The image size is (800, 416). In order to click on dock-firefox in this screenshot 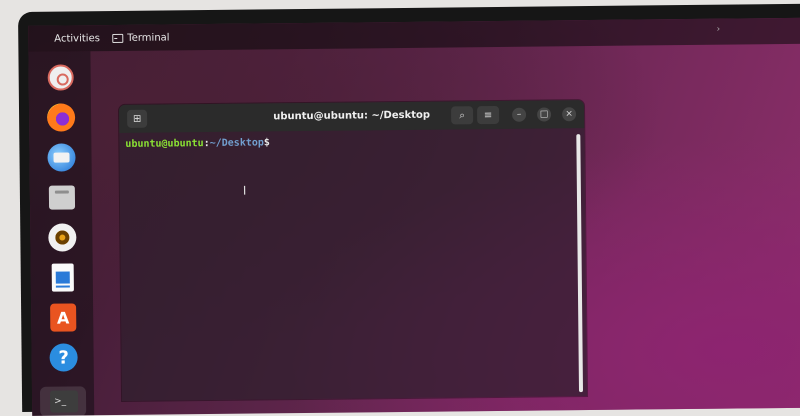, I will do `click(61, 117)`.